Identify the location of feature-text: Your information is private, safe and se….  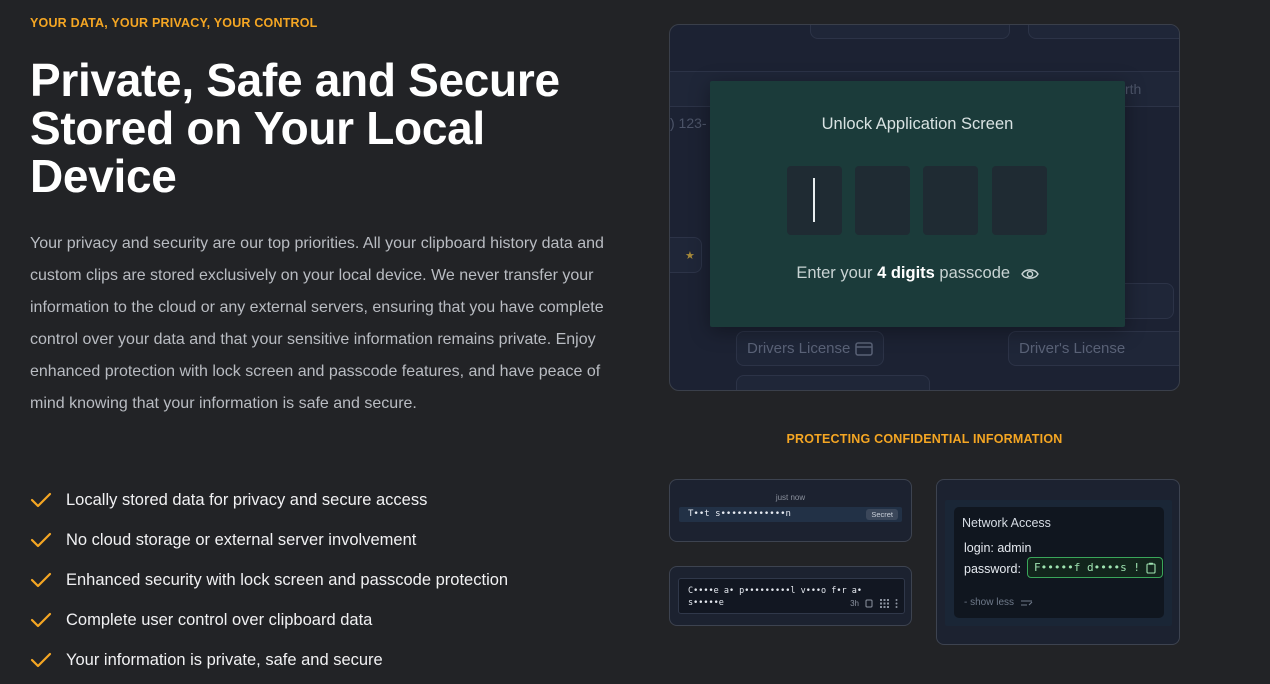
(224, 659).